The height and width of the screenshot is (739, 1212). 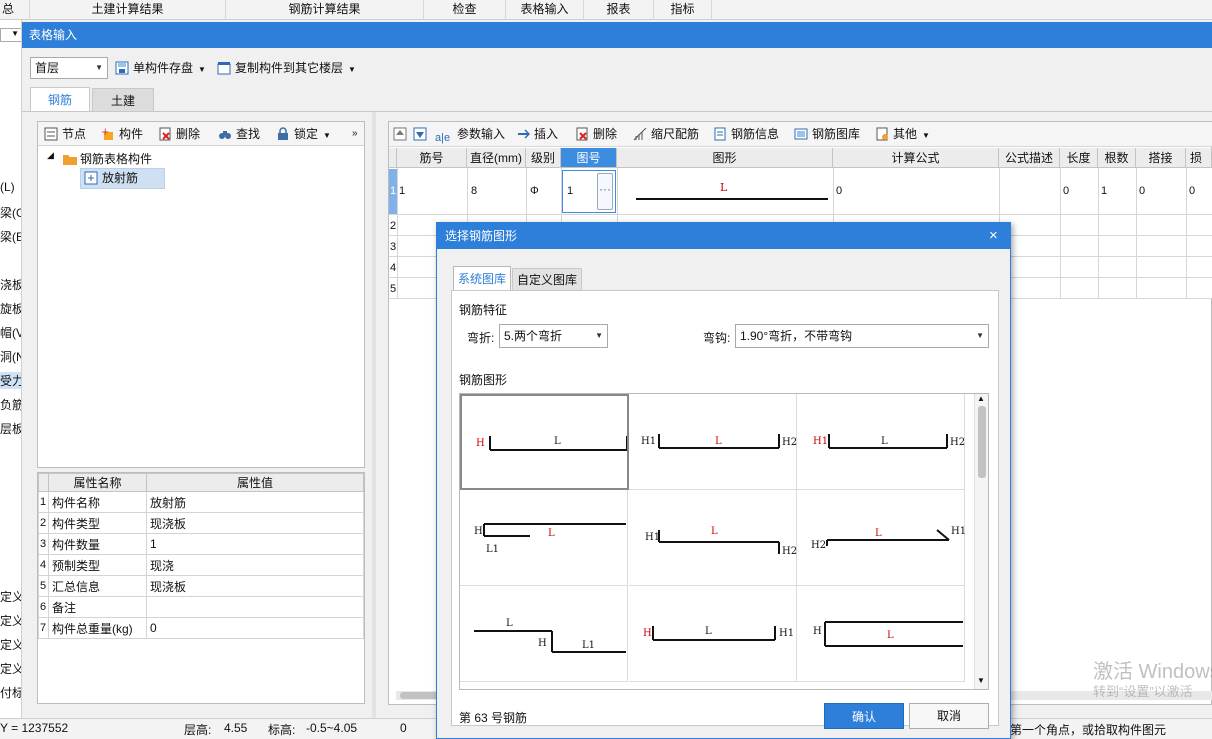 What do you see at coordinates (355, 134) in the screenshot?
I see `overflow-chevron-icon: »` at bounding box center [355, 134].